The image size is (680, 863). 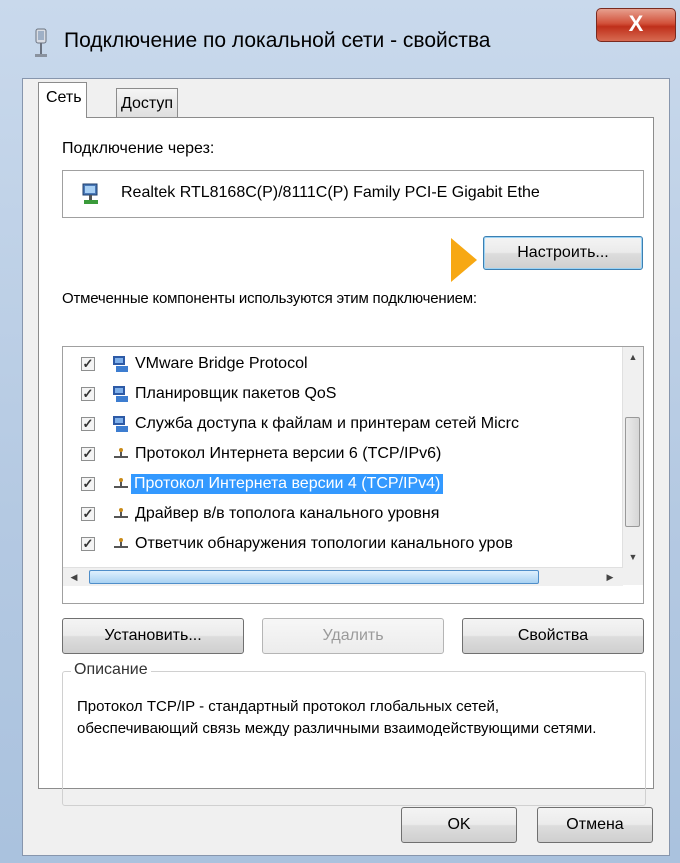 What do you see at coordinates (74, 577) in the screenshot?
I see `scroll-left-icon: ◀` at bounding box center [74, 577].